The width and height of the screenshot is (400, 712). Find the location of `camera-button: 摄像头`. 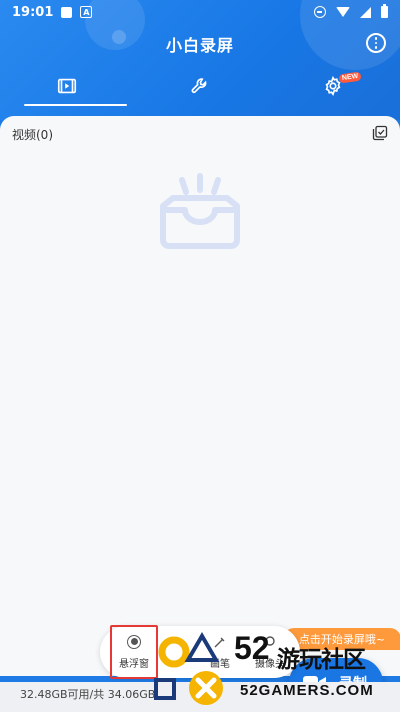

camera-button: 摄像头 is located at coordinates (270, 652).